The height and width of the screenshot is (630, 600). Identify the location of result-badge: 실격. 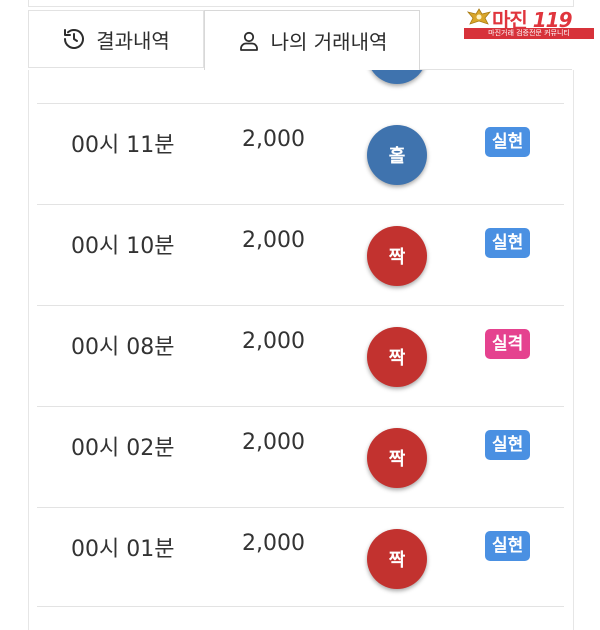
(508, 344).